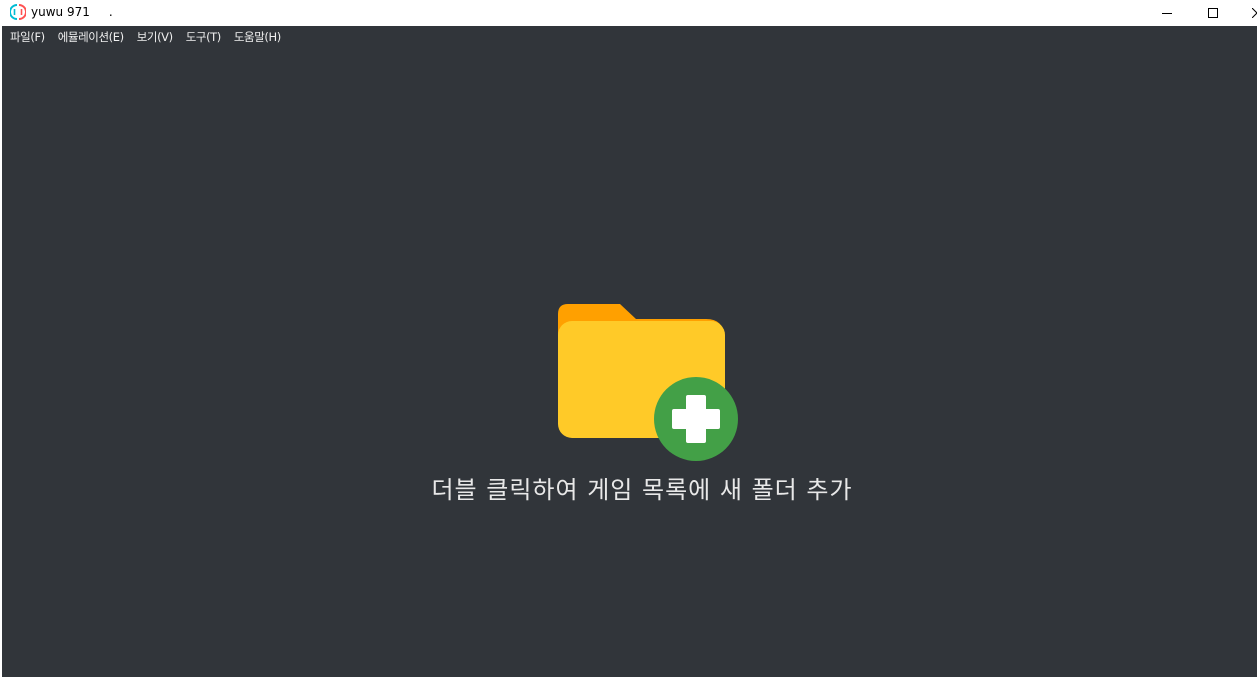 This screenshot has width=1257, height=677. What do you see at coordinates (1254, 13) in the screenshot?
I see `close-icon` at bounding box center [1254, 13].